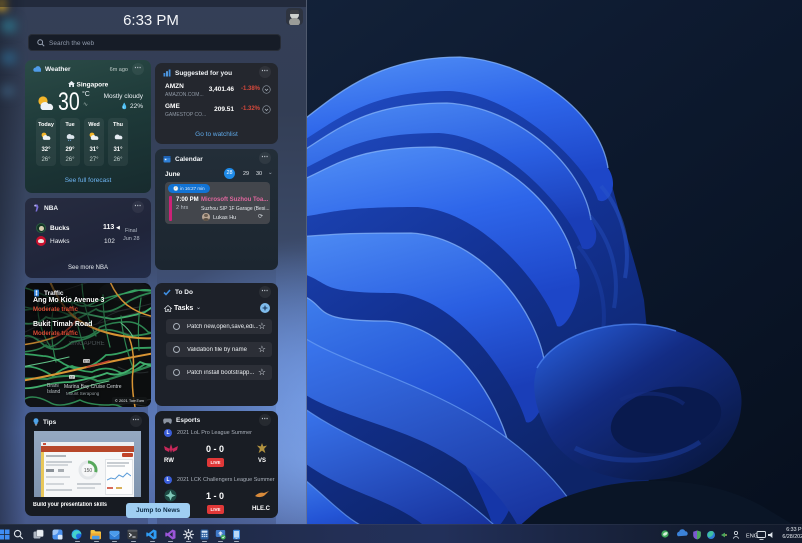 This screenshot has height=543, width=802. What do you see at coordinates (88, 471) in the screenshot?
I see `svg-text: 150` at bounding box center [88, 471].